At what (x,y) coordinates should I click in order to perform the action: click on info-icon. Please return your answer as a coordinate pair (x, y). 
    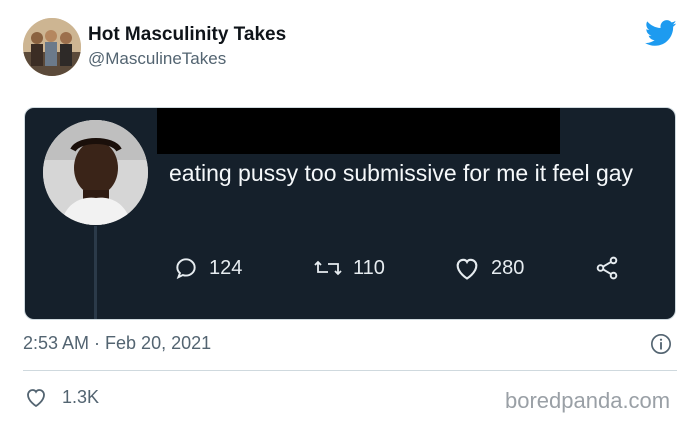
    Looking at the image, I should click on (661, 344).